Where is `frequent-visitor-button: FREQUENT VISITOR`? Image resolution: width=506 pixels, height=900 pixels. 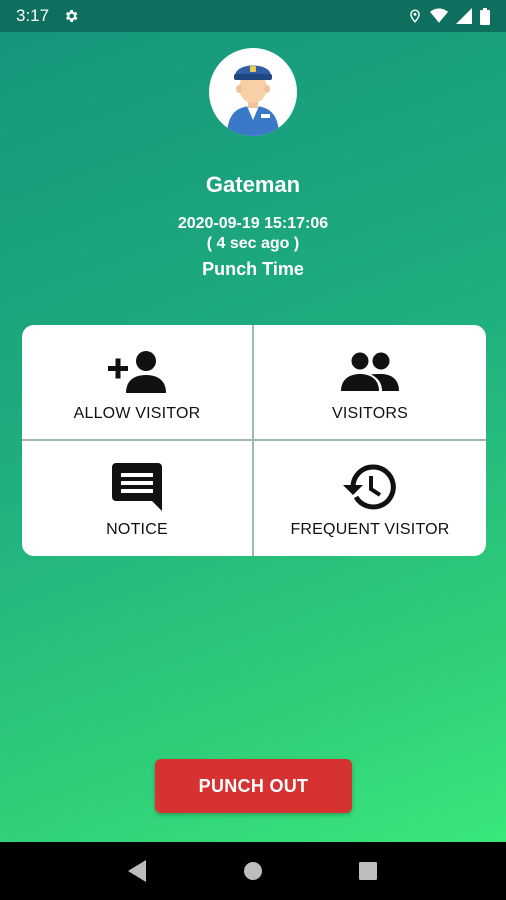 frequent-visitor-button: FREQUENT VISITOR is located at coordinates (370, 499).